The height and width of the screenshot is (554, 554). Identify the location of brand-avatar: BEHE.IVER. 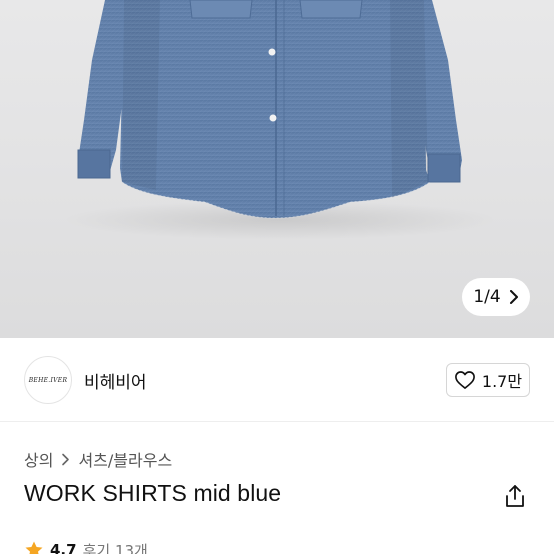
(48, 380).